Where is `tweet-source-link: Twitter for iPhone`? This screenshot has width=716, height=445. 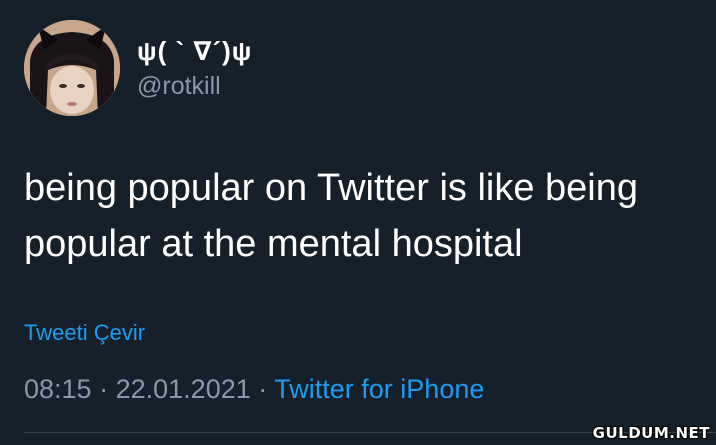 tweet-source-link: Twitter for iPhone is located at coordinates (379, 389).